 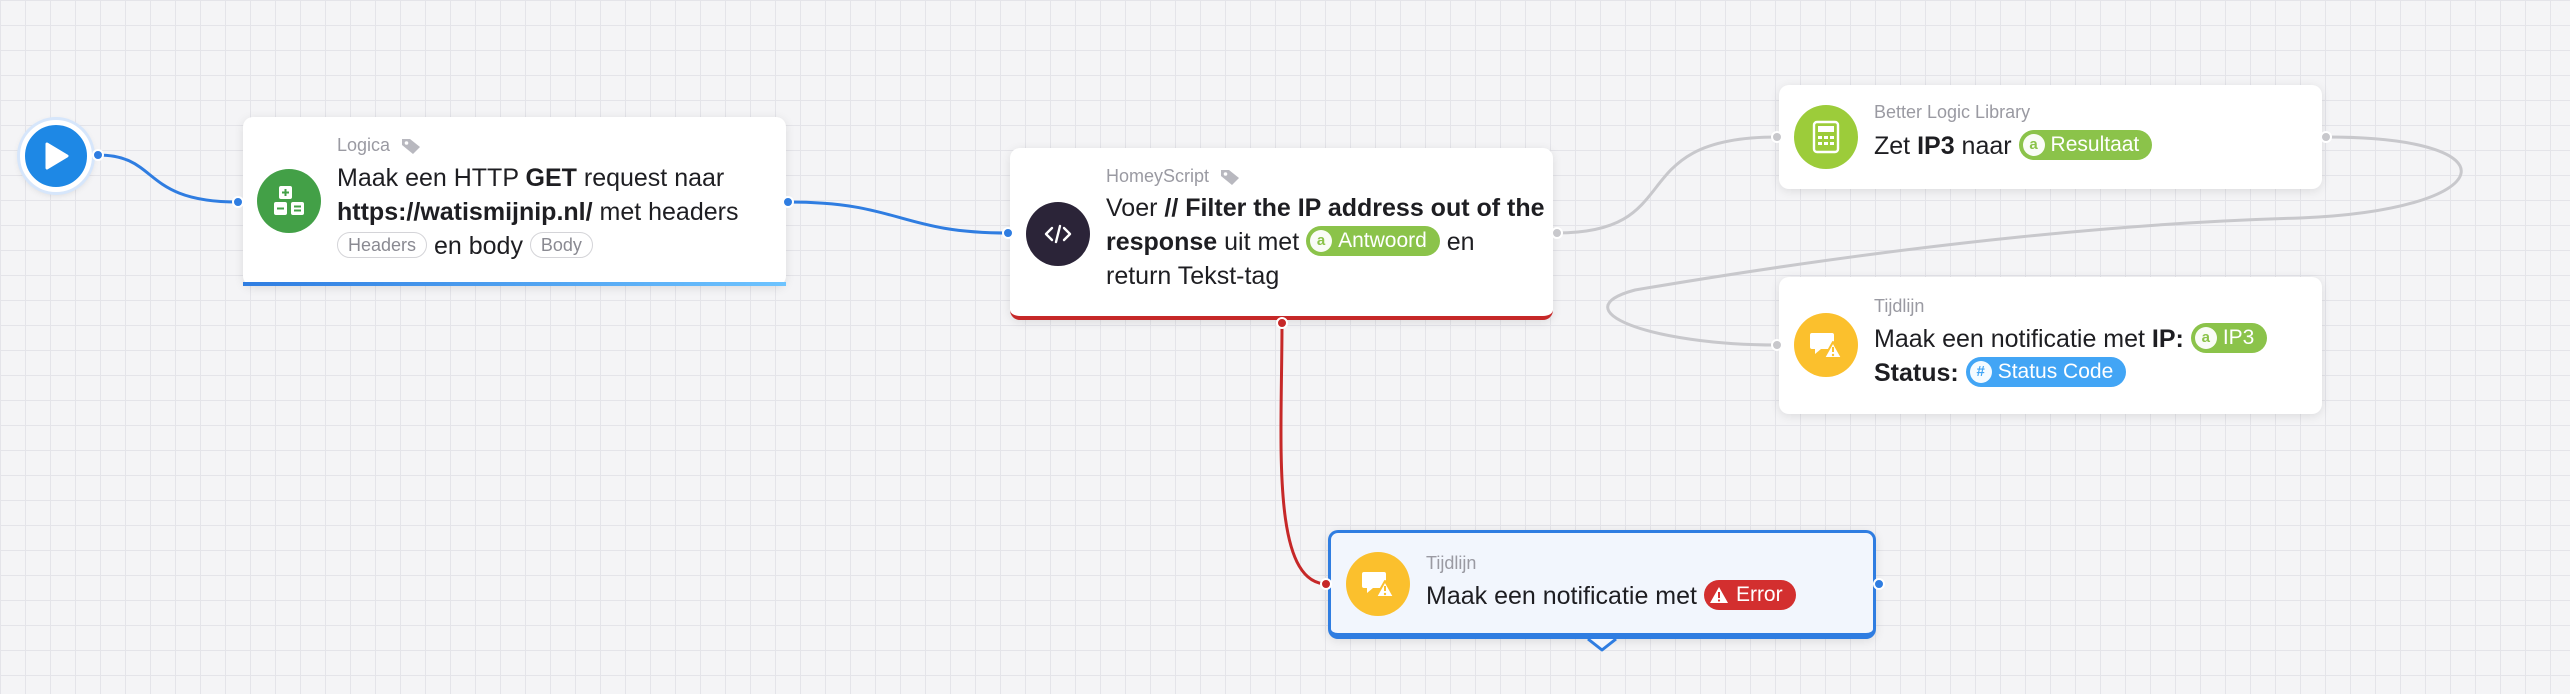 I want to click on text-fragment: en body, so click(x=478, y=246).